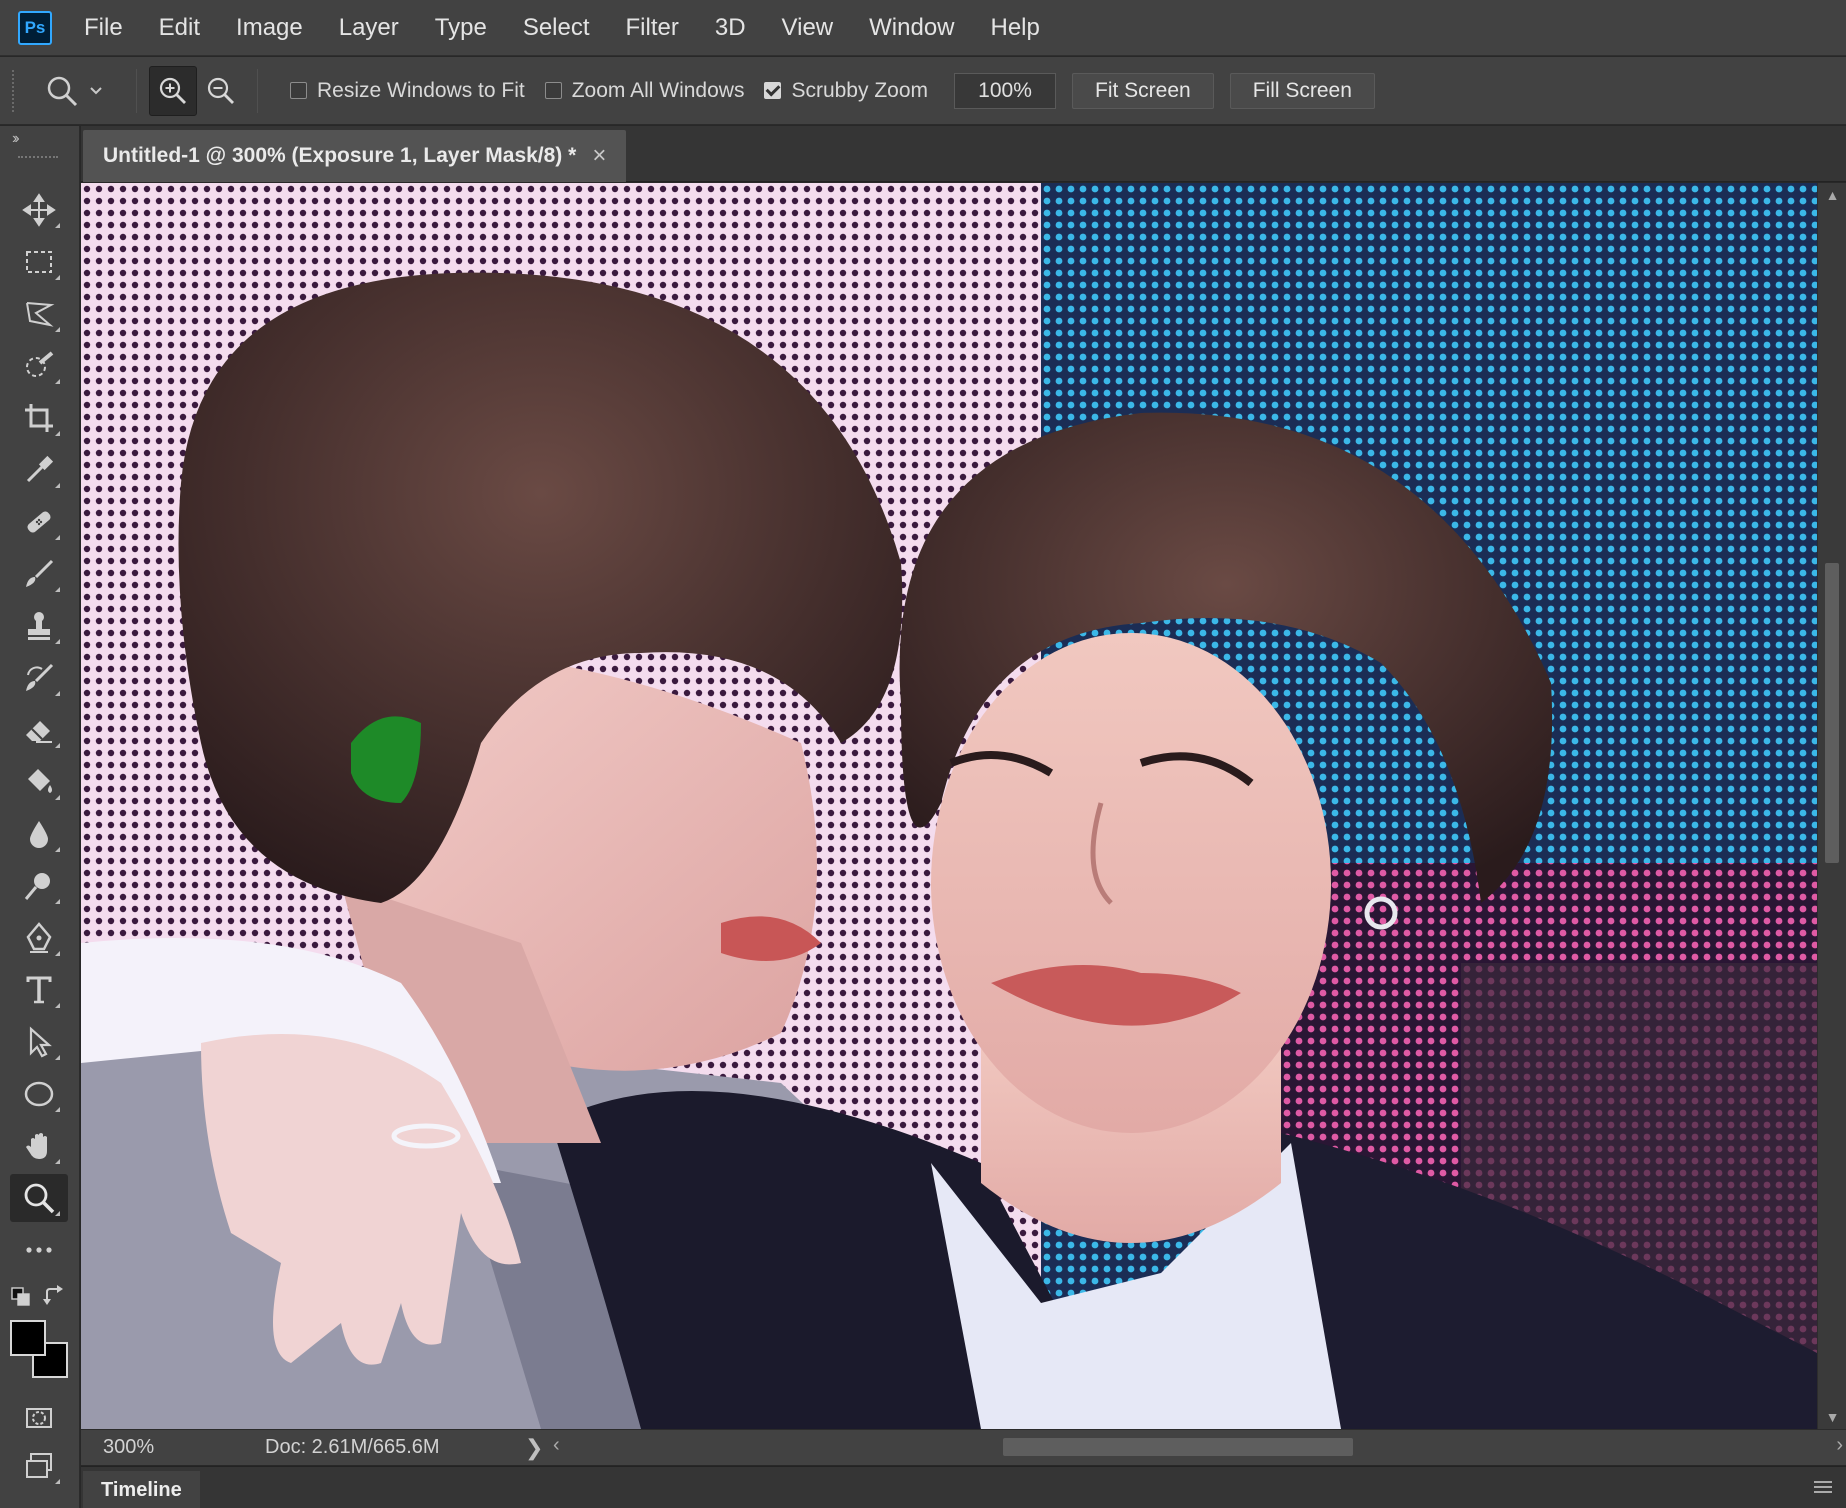  What do you see at coordinates (1832, 713) in the screenshot?
I see `vertical-scroll-thumb` at bounding box center [1832, 713].